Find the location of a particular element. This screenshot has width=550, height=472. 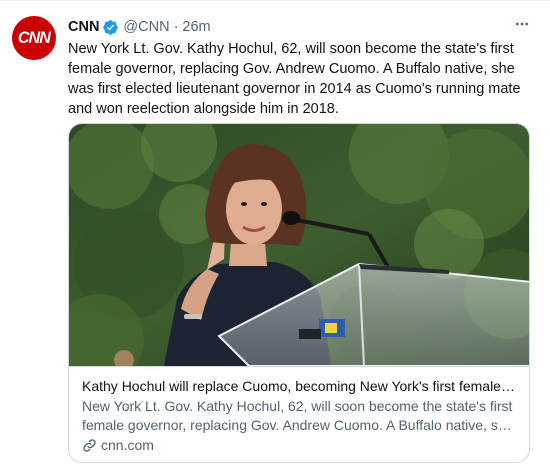

more-options-icon is located at coordinates (522, 26).